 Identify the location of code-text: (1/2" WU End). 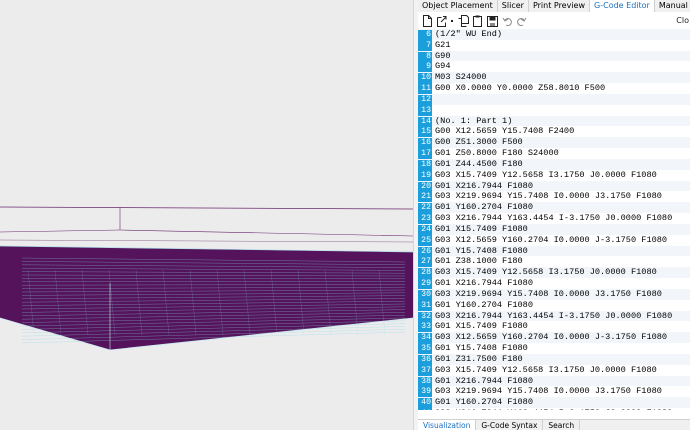
(469, 34).